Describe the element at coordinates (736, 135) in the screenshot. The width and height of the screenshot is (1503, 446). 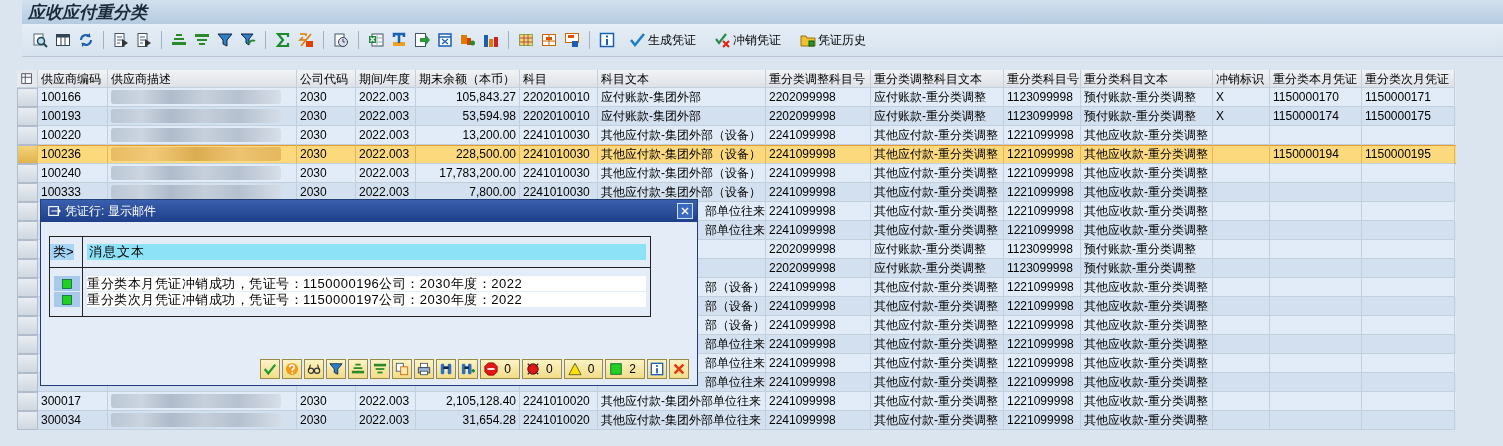
I see `table-row: 100220 2030 2022.003 13,200.00 2241010030 其他应付款-集团外部（设备） 2241099998 其他应付款-重分类调整 1221099998 其他应收款-重分类调整` at that location.